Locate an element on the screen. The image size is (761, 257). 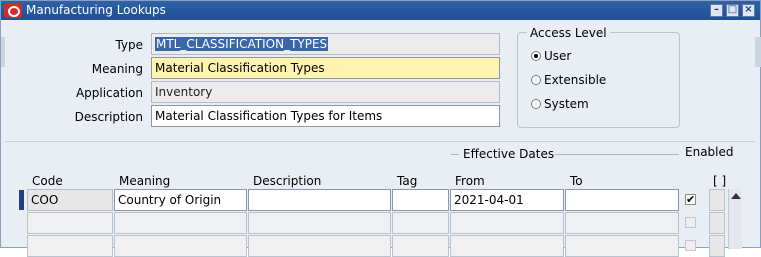
left-edge is located at coordinates (3, 52).